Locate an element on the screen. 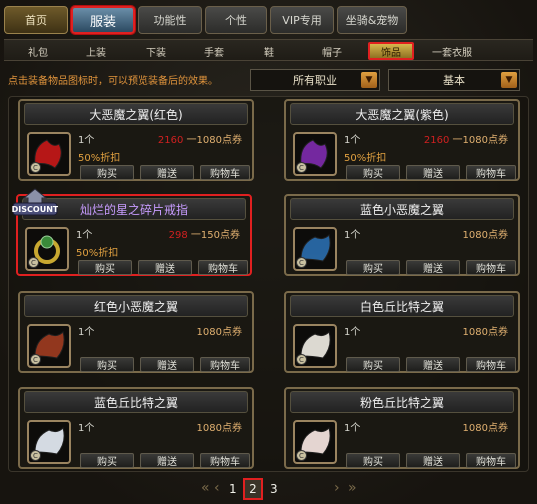  sub-tabs: 礼包 上装 下装 手套 鞋 帽子 饰品 一套衣服 is located at coordinates (268, 50).